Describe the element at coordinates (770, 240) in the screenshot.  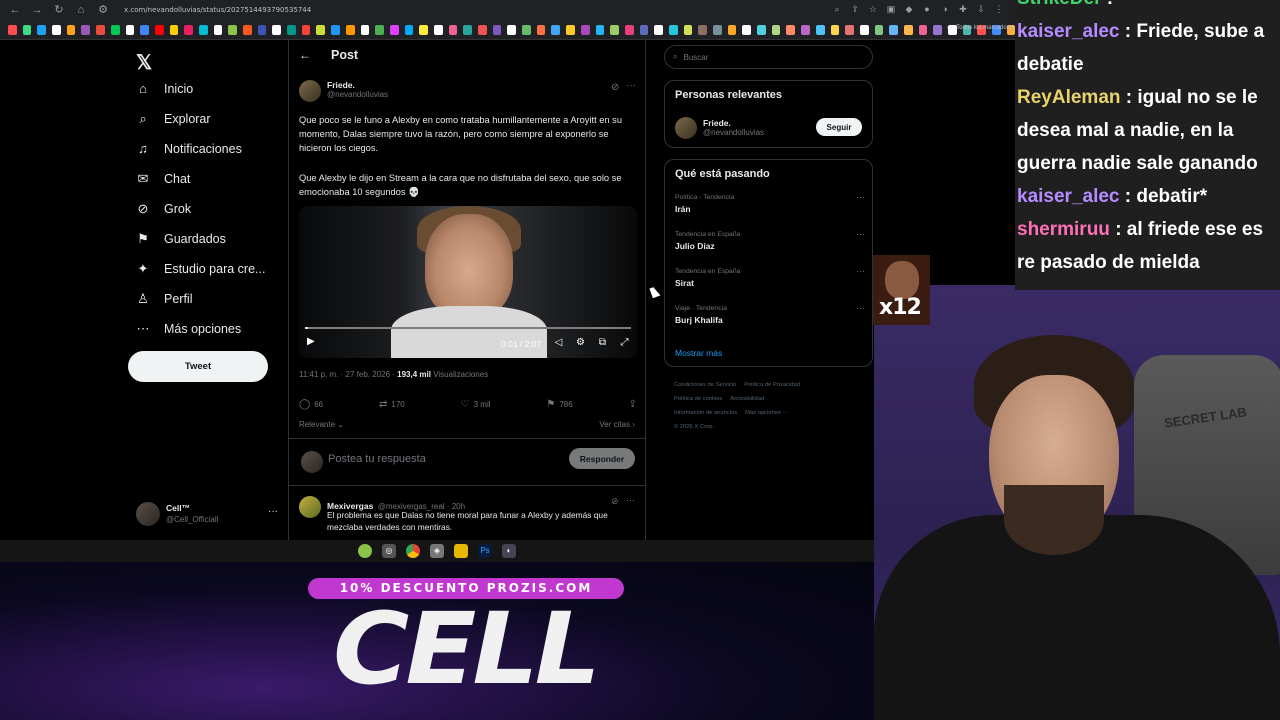
I see `trend-item: Tendencia en España Julio Díaz ···` at that location.